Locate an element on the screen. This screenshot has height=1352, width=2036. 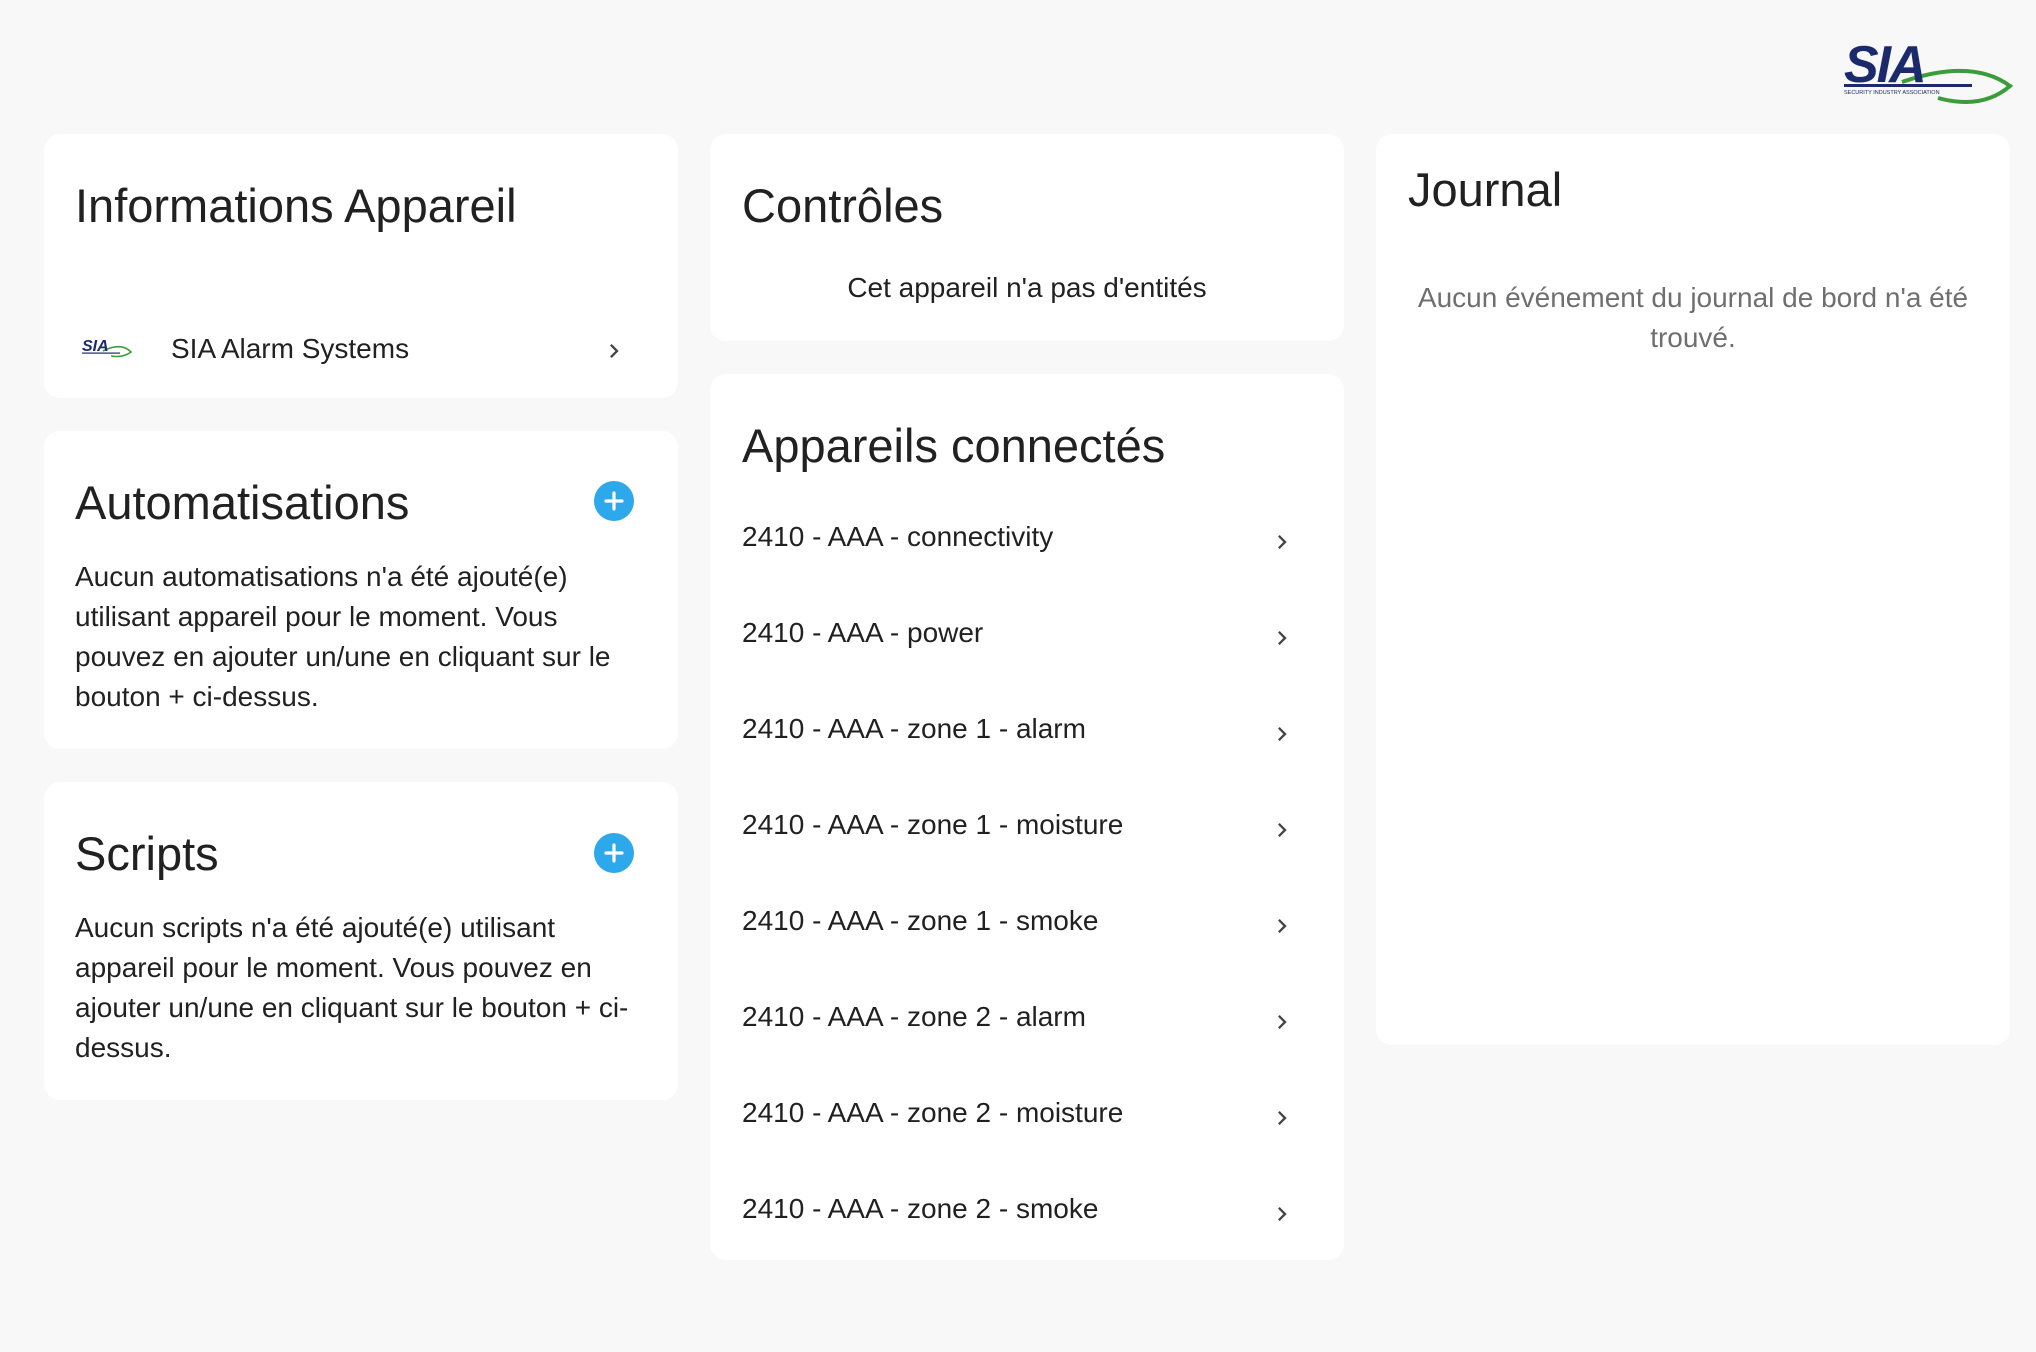
connected-device-item: 2410 - AAA - zone 1 - moisture is located at coordinates (1027, 830).